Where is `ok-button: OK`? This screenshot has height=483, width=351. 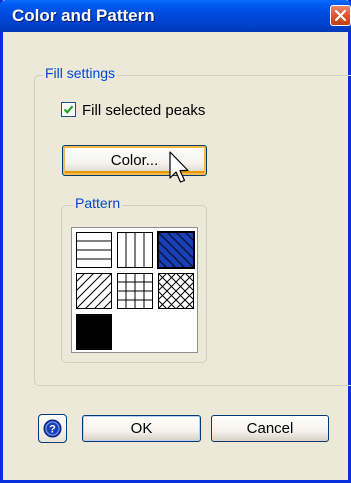
ok-button: OK is located at coordinates (141, 428).